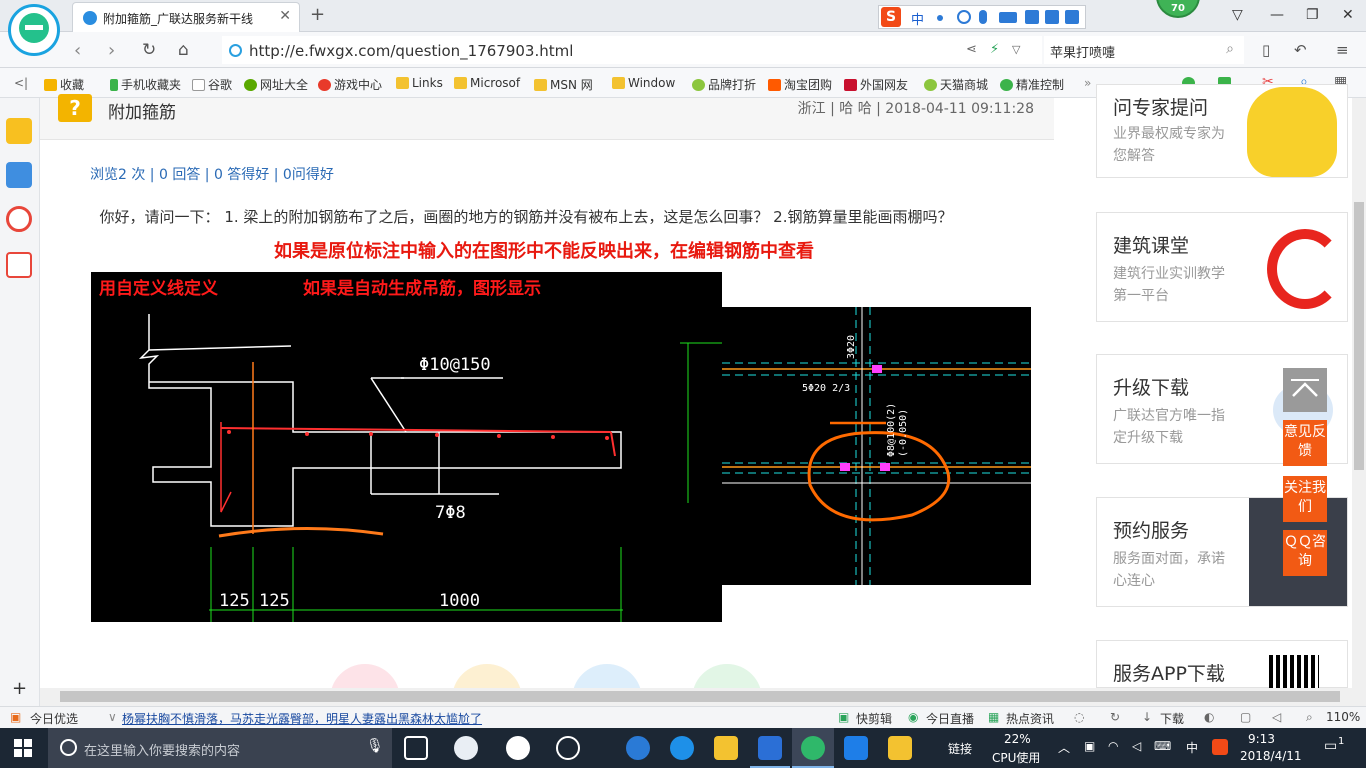 This screenshot has width=1366, height=768. I want to click on ie-icon, so click(682, 748).